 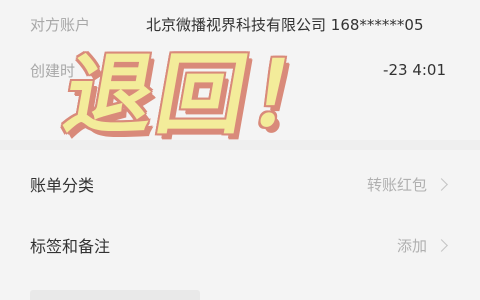 What do you see at coordinates (62, 185) in the screenshot?
I see `bill-category-label: 账单分类` at bounding box center [62, 185].